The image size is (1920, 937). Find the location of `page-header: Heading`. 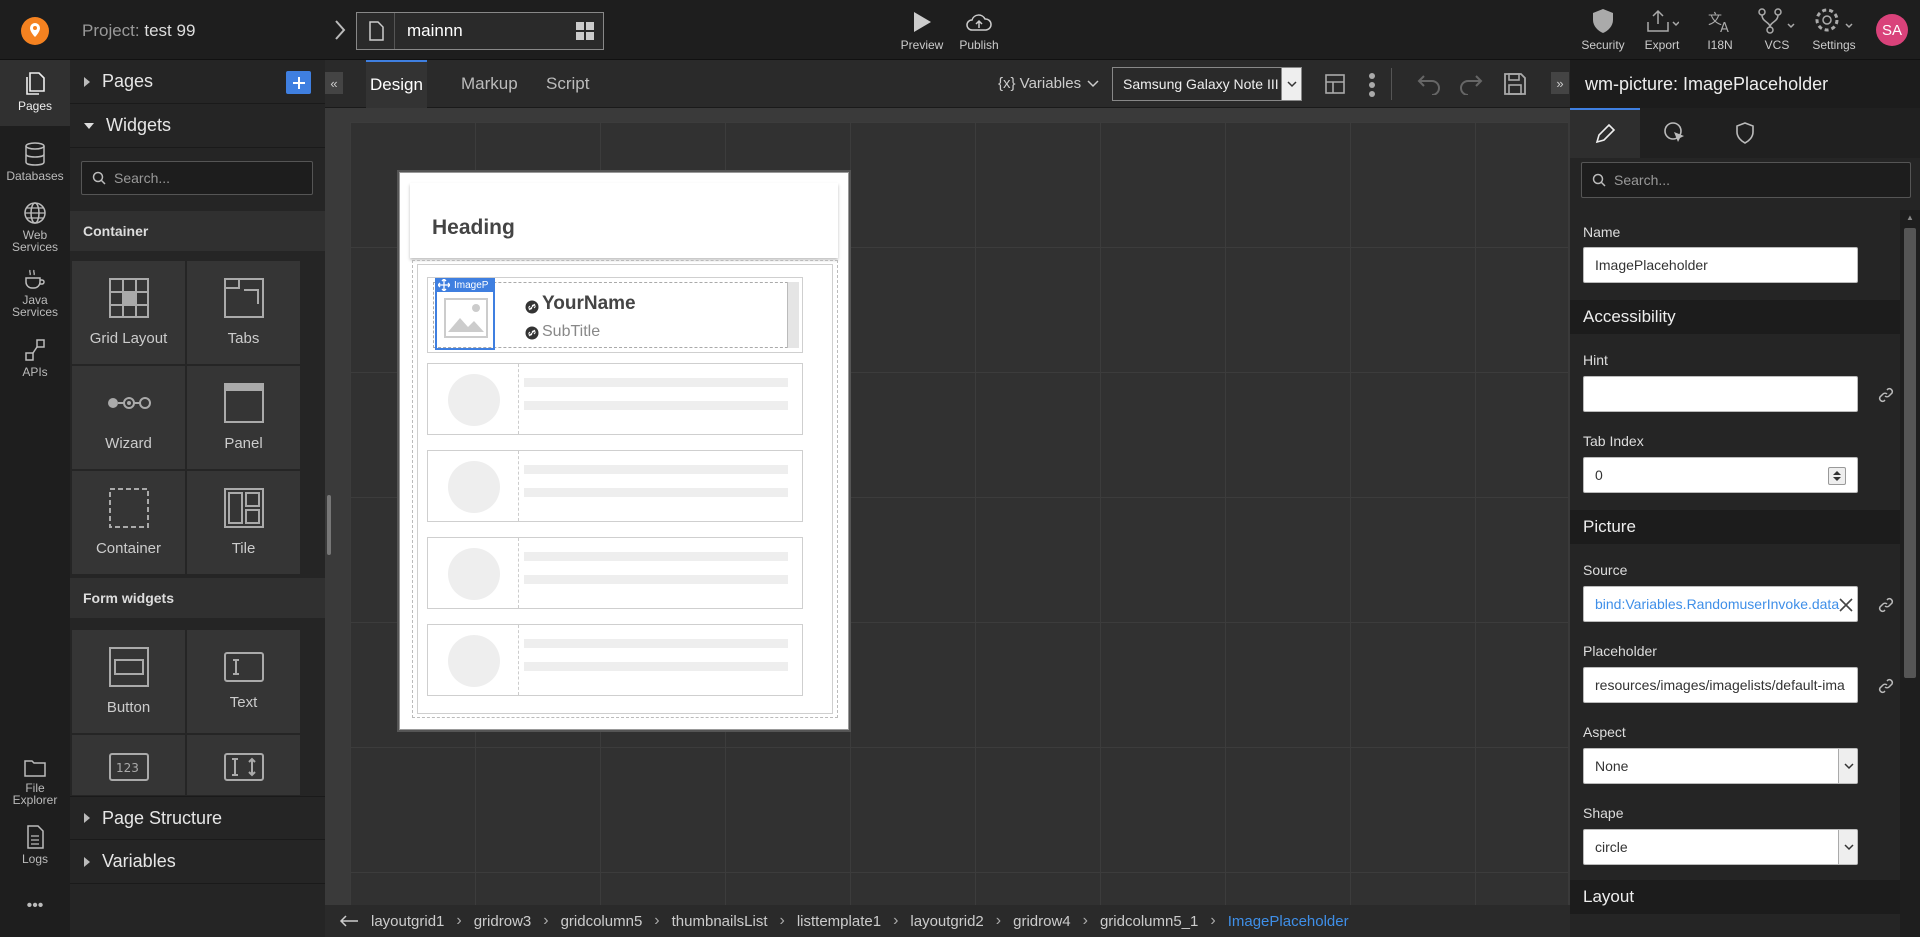

page-header: Heading is located at coordinates (624, 220).